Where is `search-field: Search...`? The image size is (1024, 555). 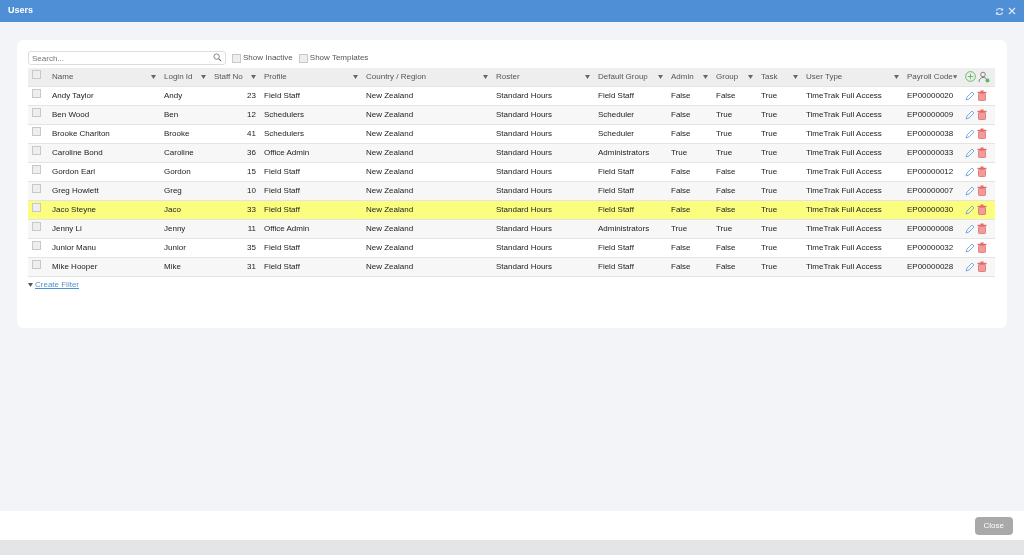
search-field: Search... is located at coordinates (127, 58).